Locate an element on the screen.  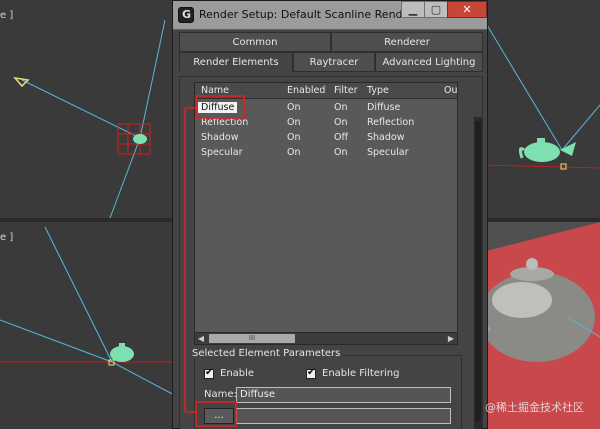
row-type: Diffuse is located at coordinates (384, 107).